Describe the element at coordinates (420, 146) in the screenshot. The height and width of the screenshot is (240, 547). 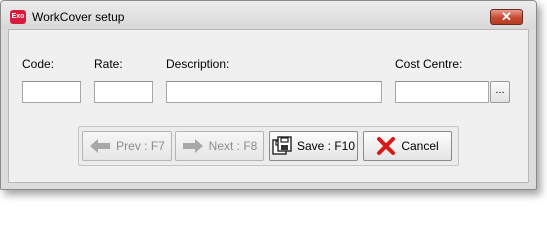
I see `cancel-button-label: Cancel` at that location.